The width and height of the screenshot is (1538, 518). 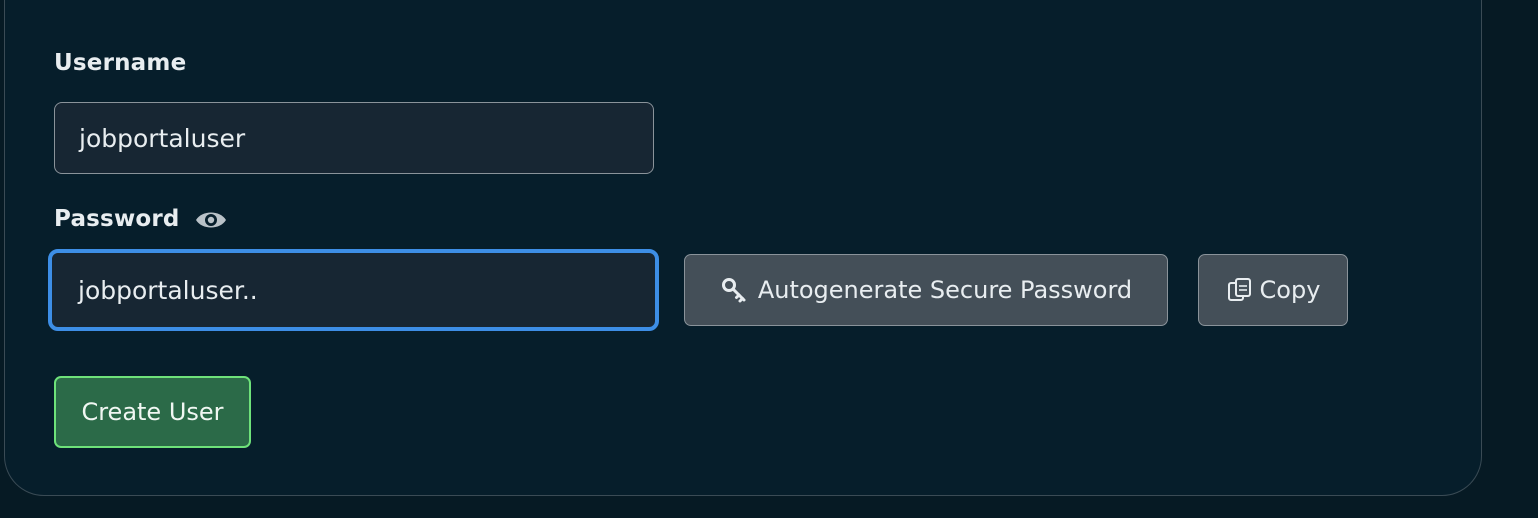 I want to click on username-label: Username, so click(x=120, y=63).